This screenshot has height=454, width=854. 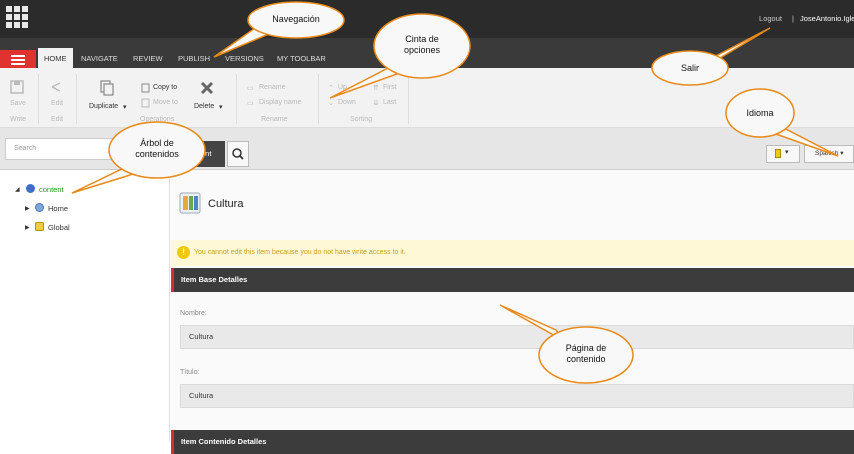 What do you see at coordinates (250, 103) in the screenshot?
I see `display-name-icon: ▭` at bounding box center [250, 103].